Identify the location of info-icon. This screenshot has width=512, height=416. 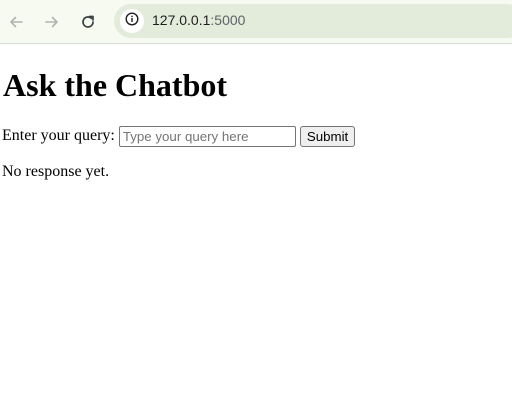
(132, 21).